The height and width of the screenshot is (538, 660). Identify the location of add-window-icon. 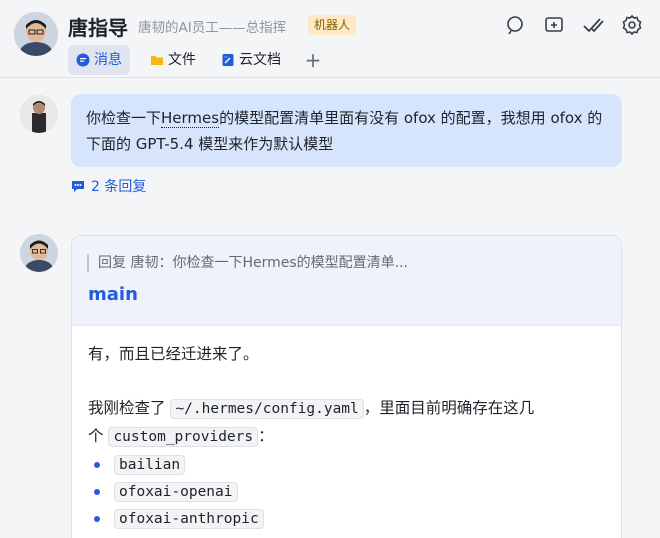
(554, 25).